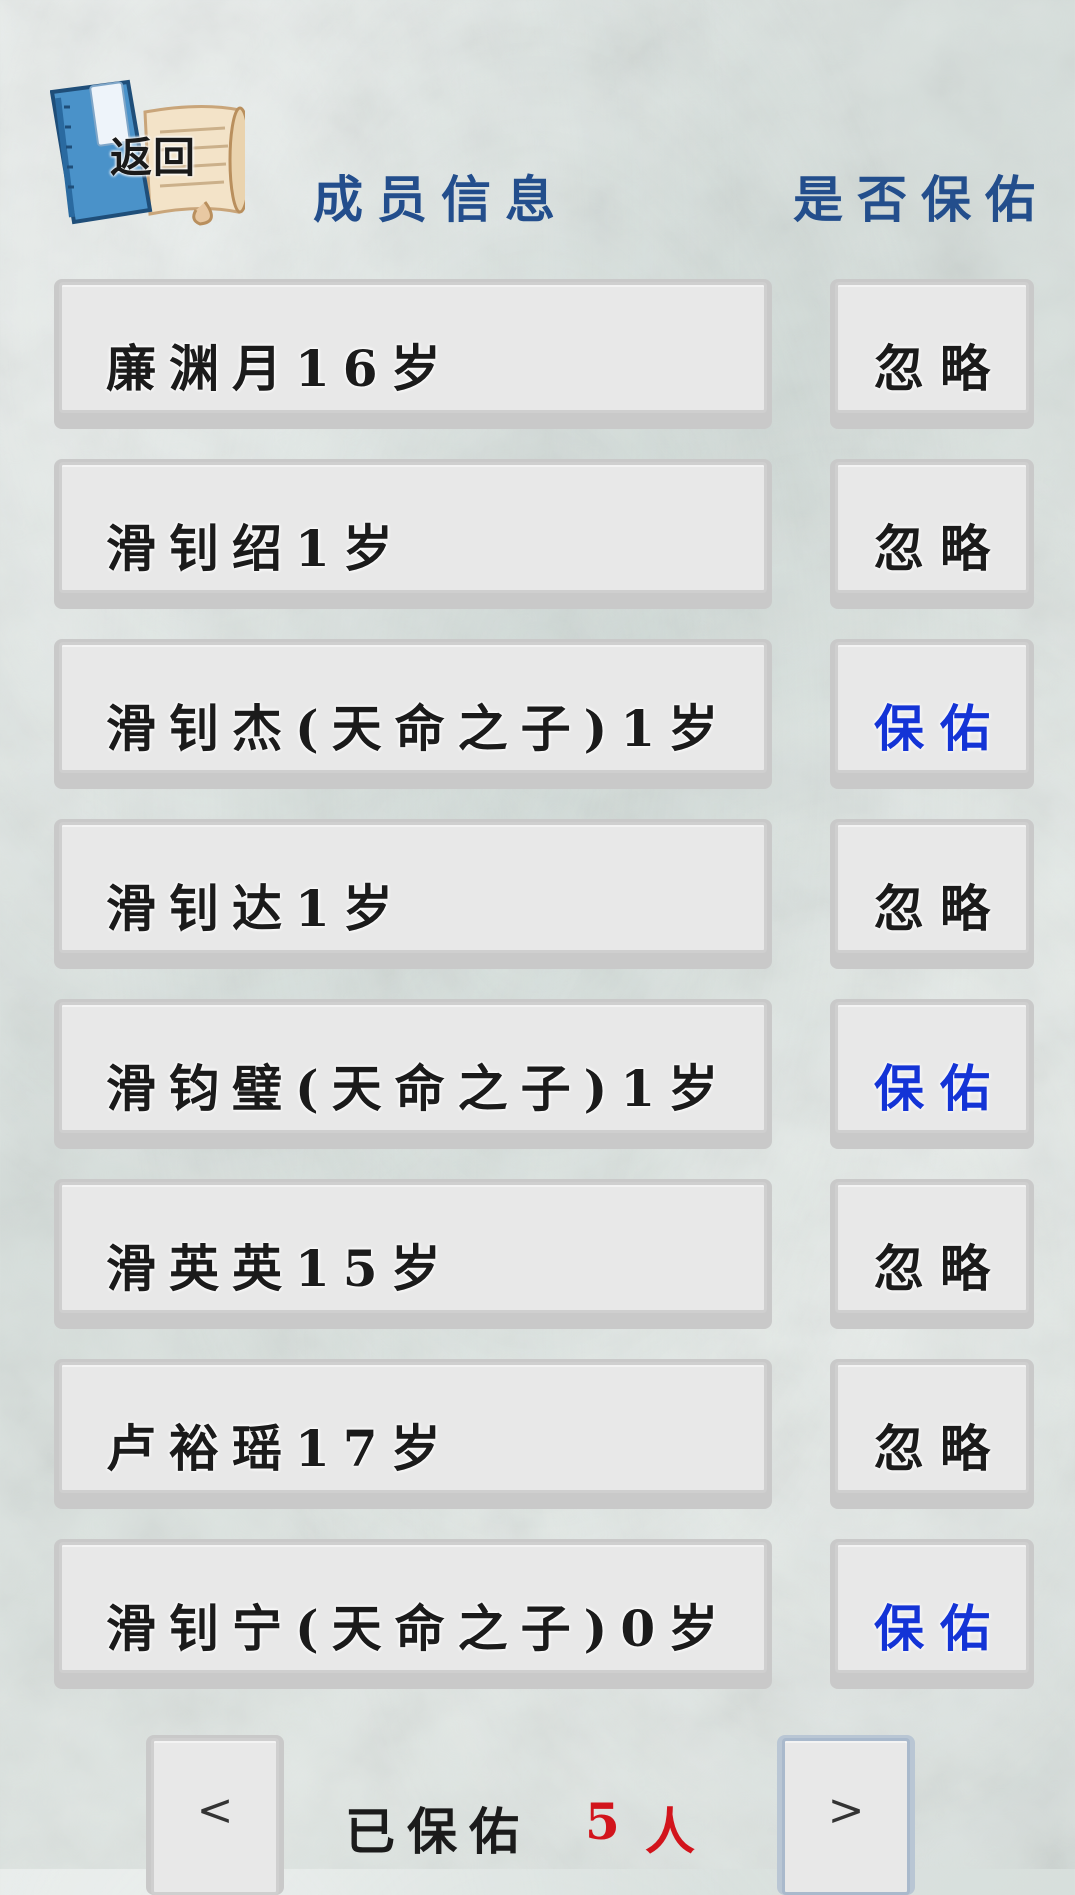 This screenshot has height=1895, width=1075. What do you see at coordinates (419, 1088) in the screenshot?
I see `member-name: 滑钧璧(天命之子)1岁` at bounding box center [419, 1088].